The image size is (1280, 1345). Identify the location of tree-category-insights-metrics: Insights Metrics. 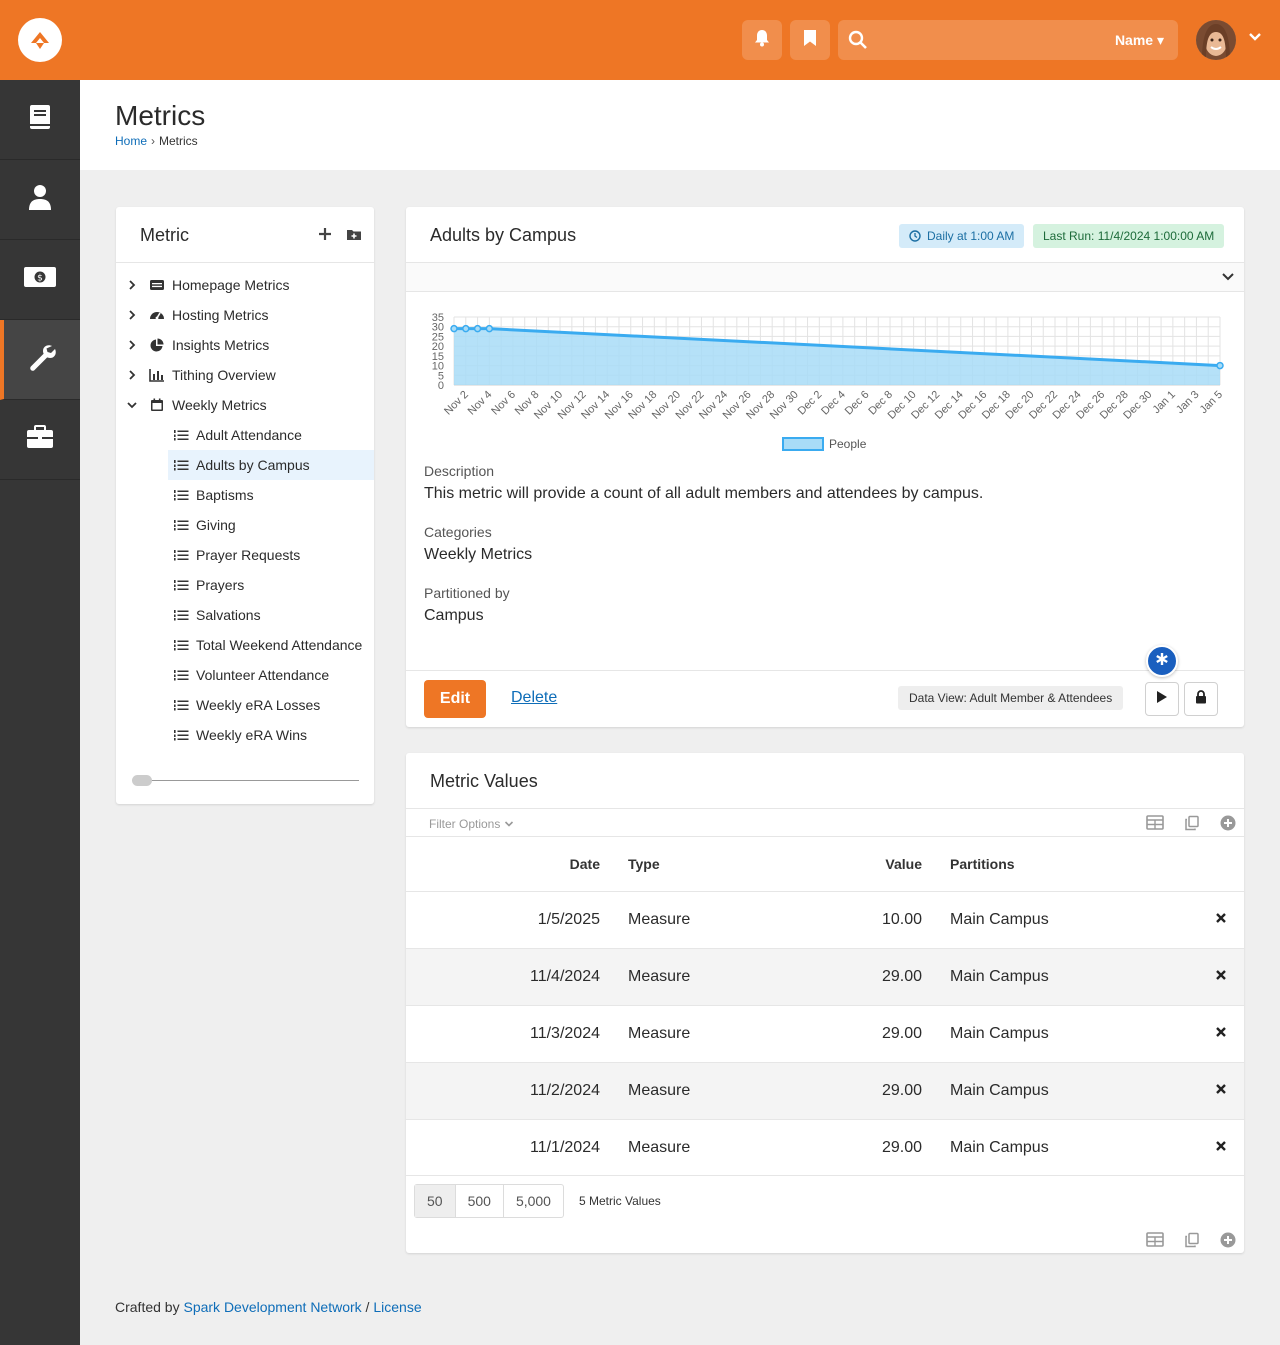
(249, 345).